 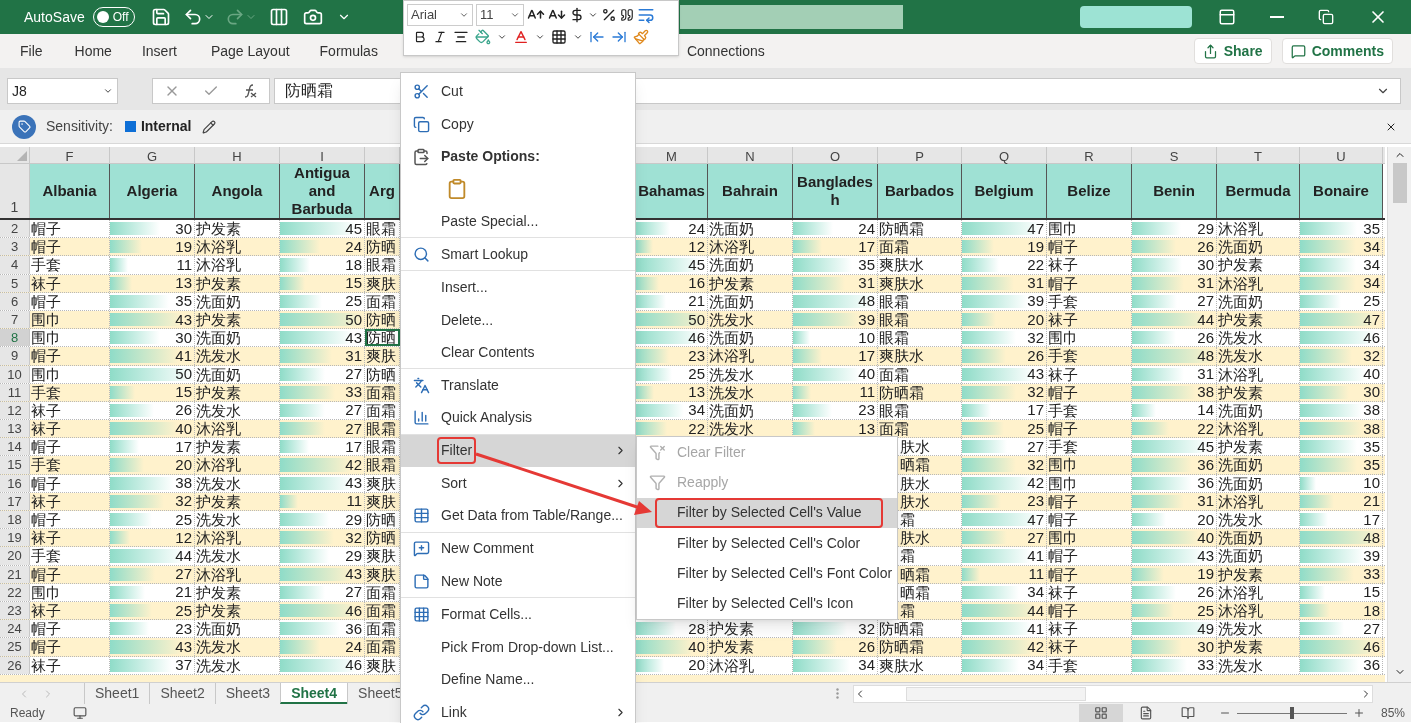 I want to click on row-header: 2, so click(x=15, y=229).